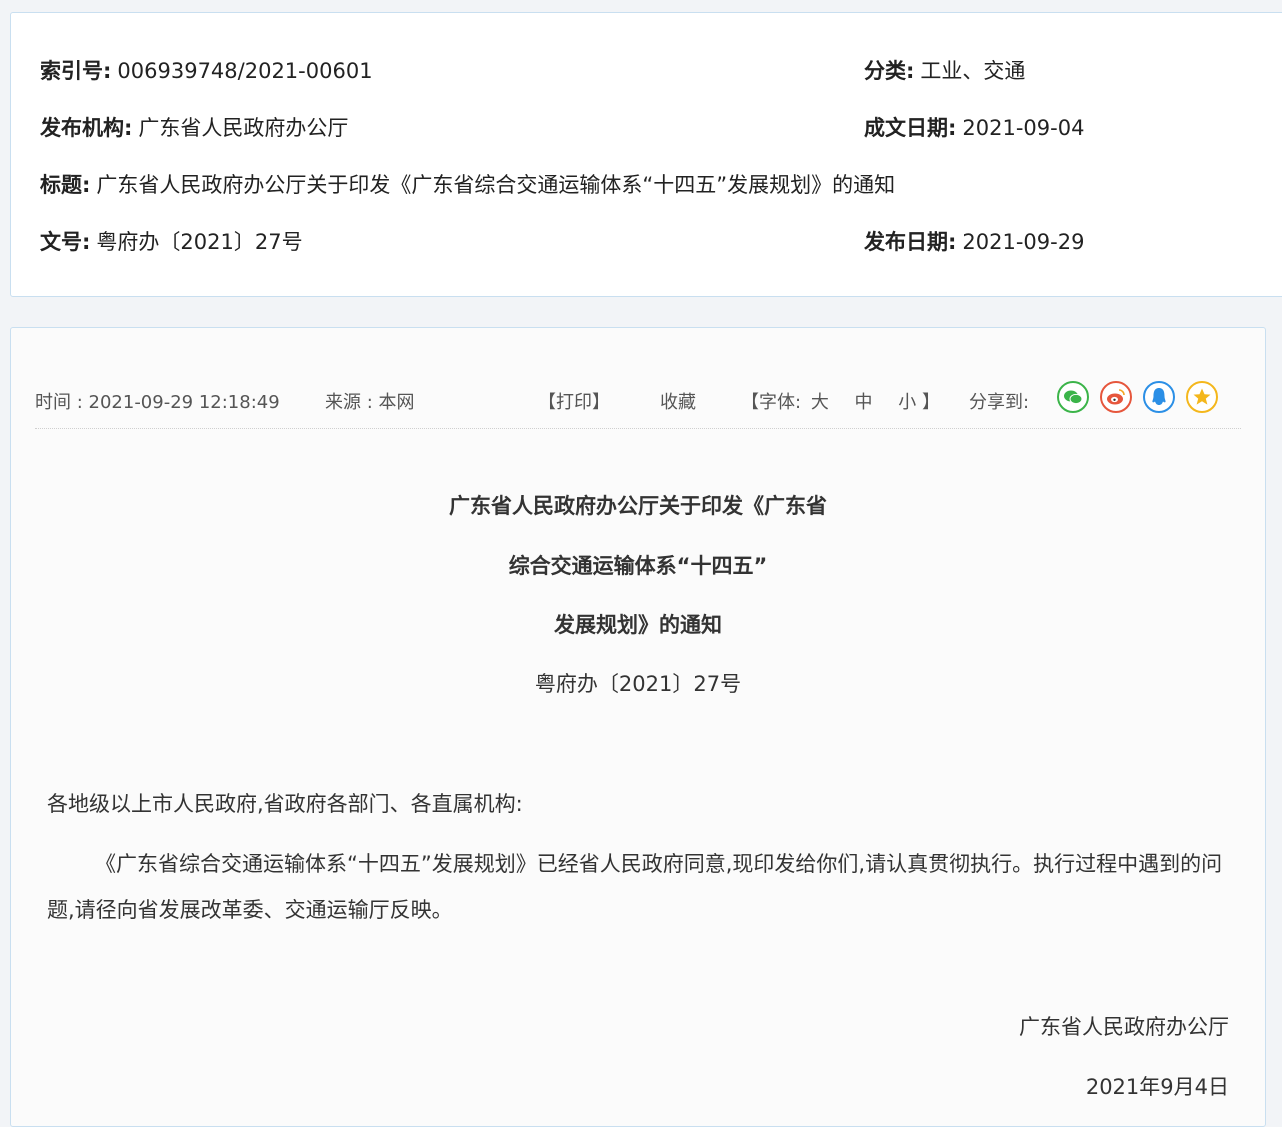 The height and width of the screenshot is (1127, 1282). I want to click on publishing-org-label: 发布机构:, so click(86, 128).